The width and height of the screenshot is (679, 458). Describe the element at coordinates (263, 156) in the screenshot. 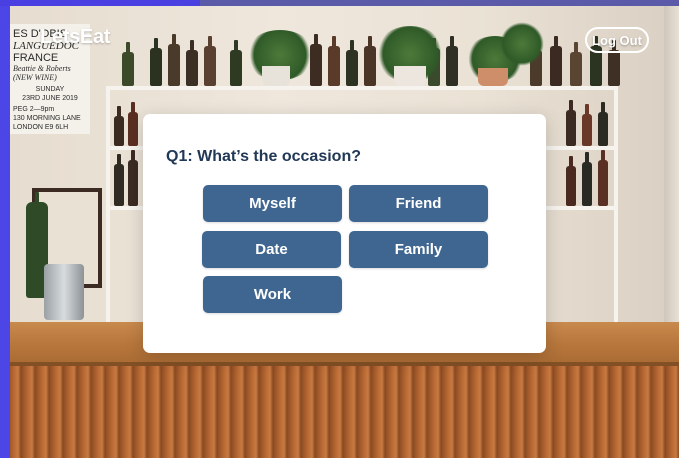

I see `question-title: Q1: What’s the occasion?` at that location.